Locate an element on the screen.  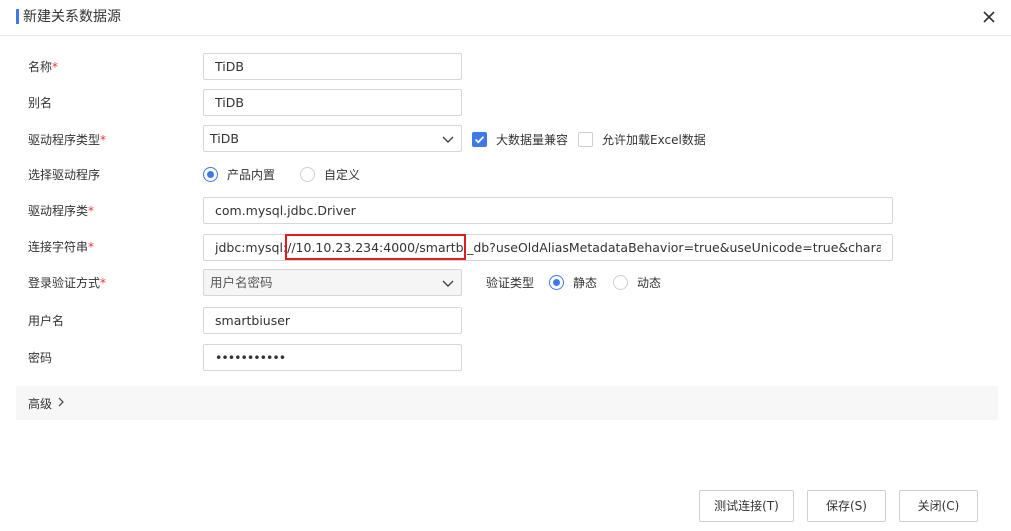
save-button: 保存(S) is located at coordinates (846, 506).